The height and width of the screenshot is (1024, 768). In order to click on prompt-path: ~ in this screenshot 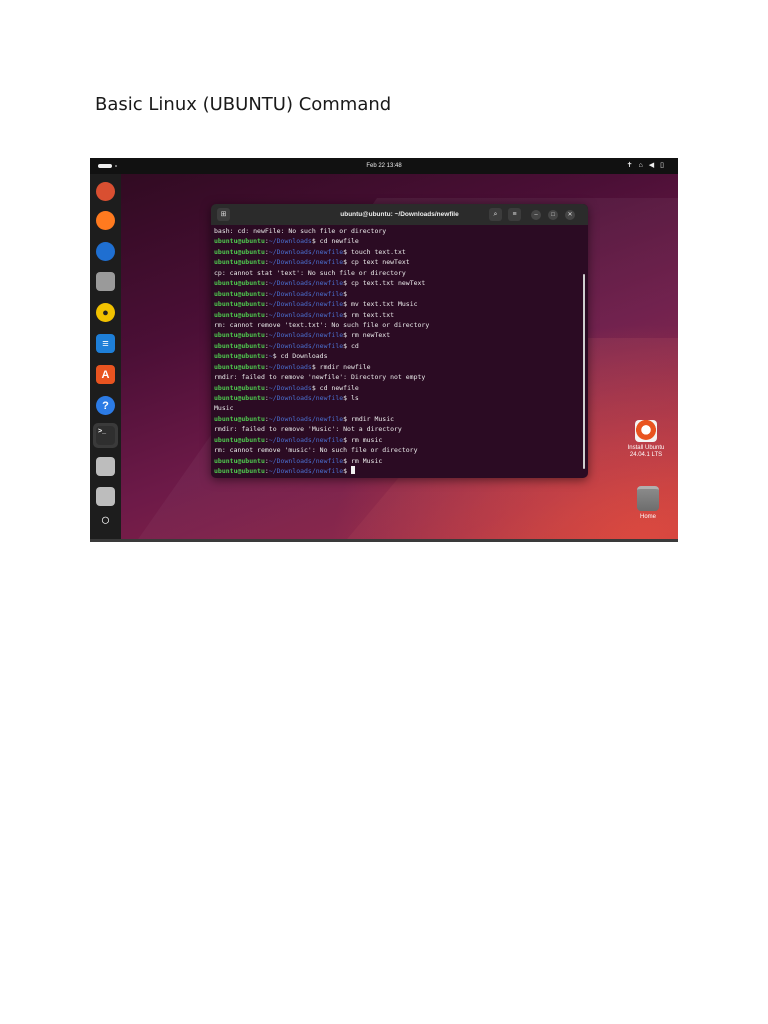, I will do `click(270, 356)`.